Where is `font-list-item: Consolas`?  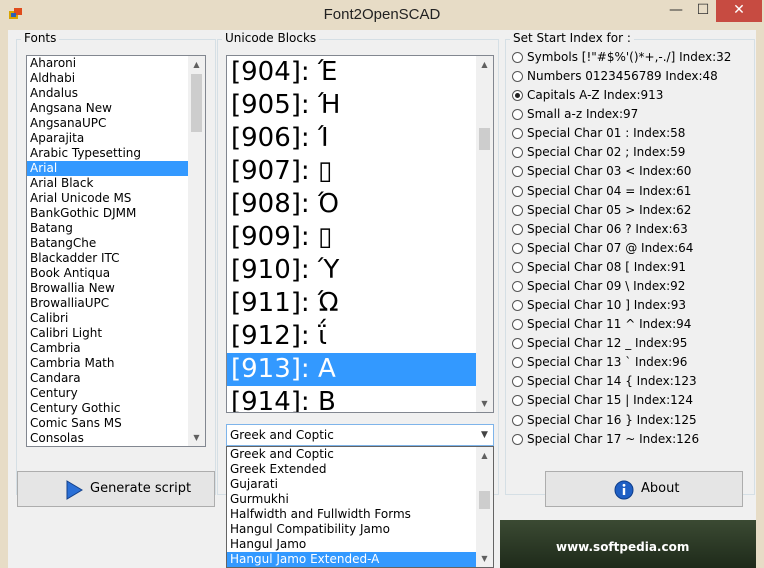
font-list-item: Consolas is located at coordinates (116, 438).